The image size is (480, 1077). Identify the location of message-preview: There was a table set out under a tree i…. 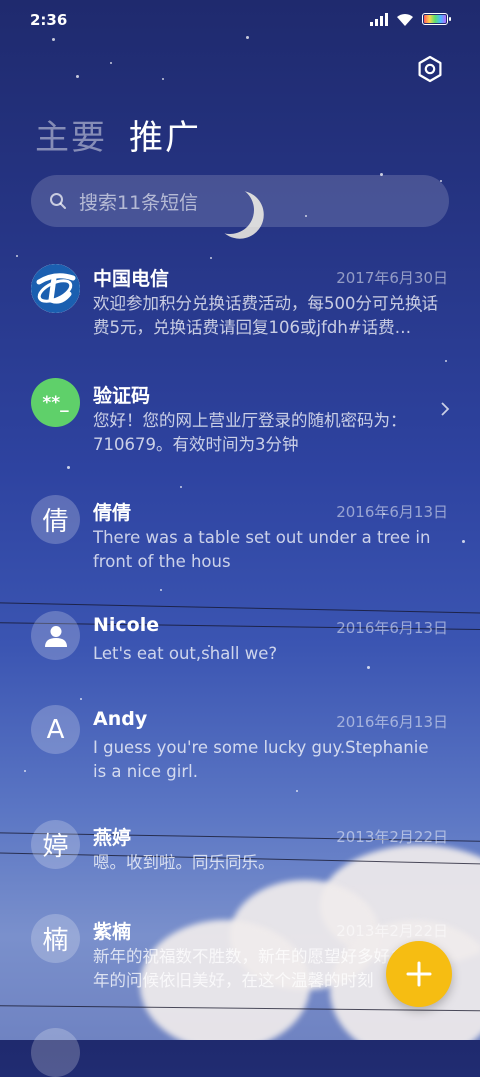
(262, 549).